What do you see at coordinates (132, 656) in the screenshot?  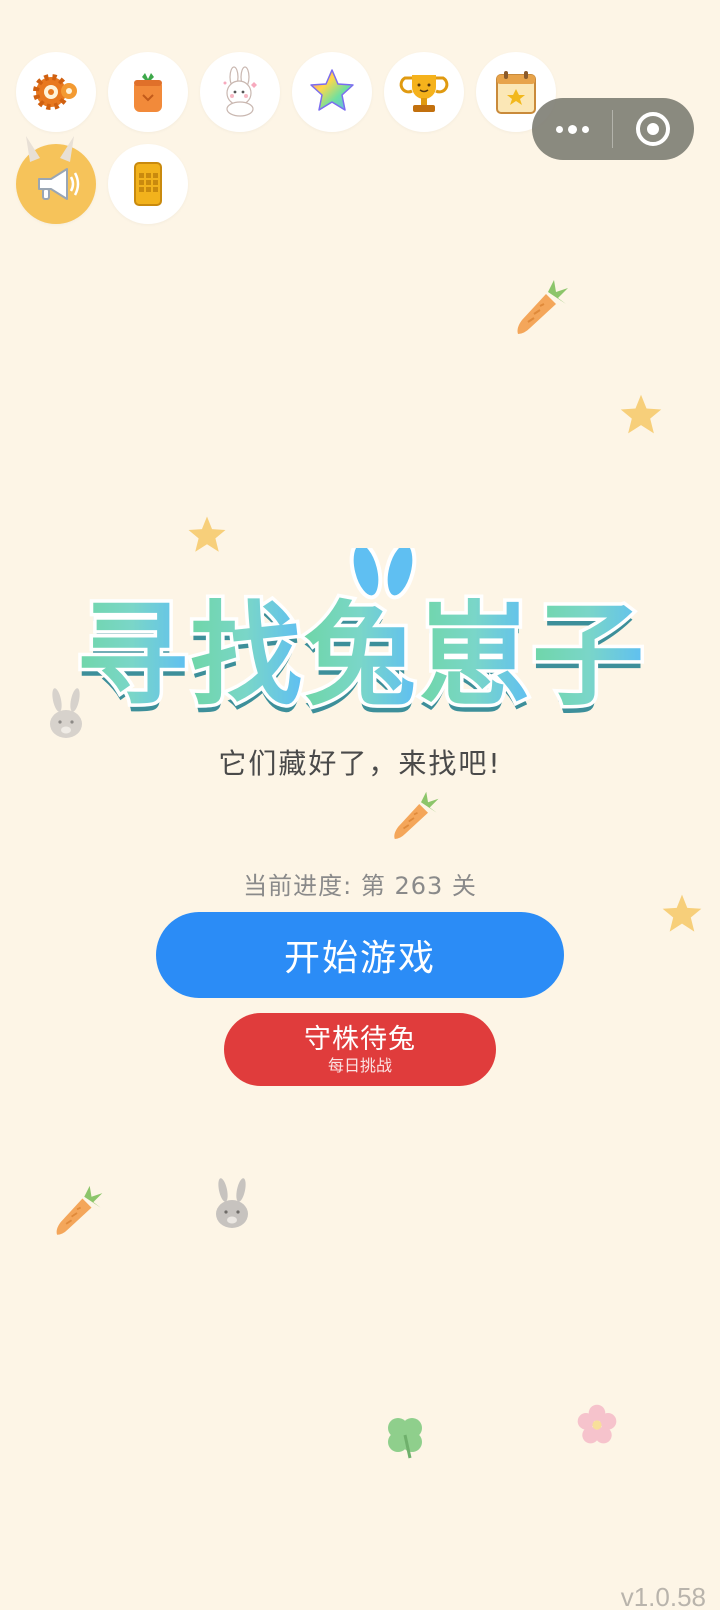 I see `title-char: 寻` at bounding box center [132, 656].